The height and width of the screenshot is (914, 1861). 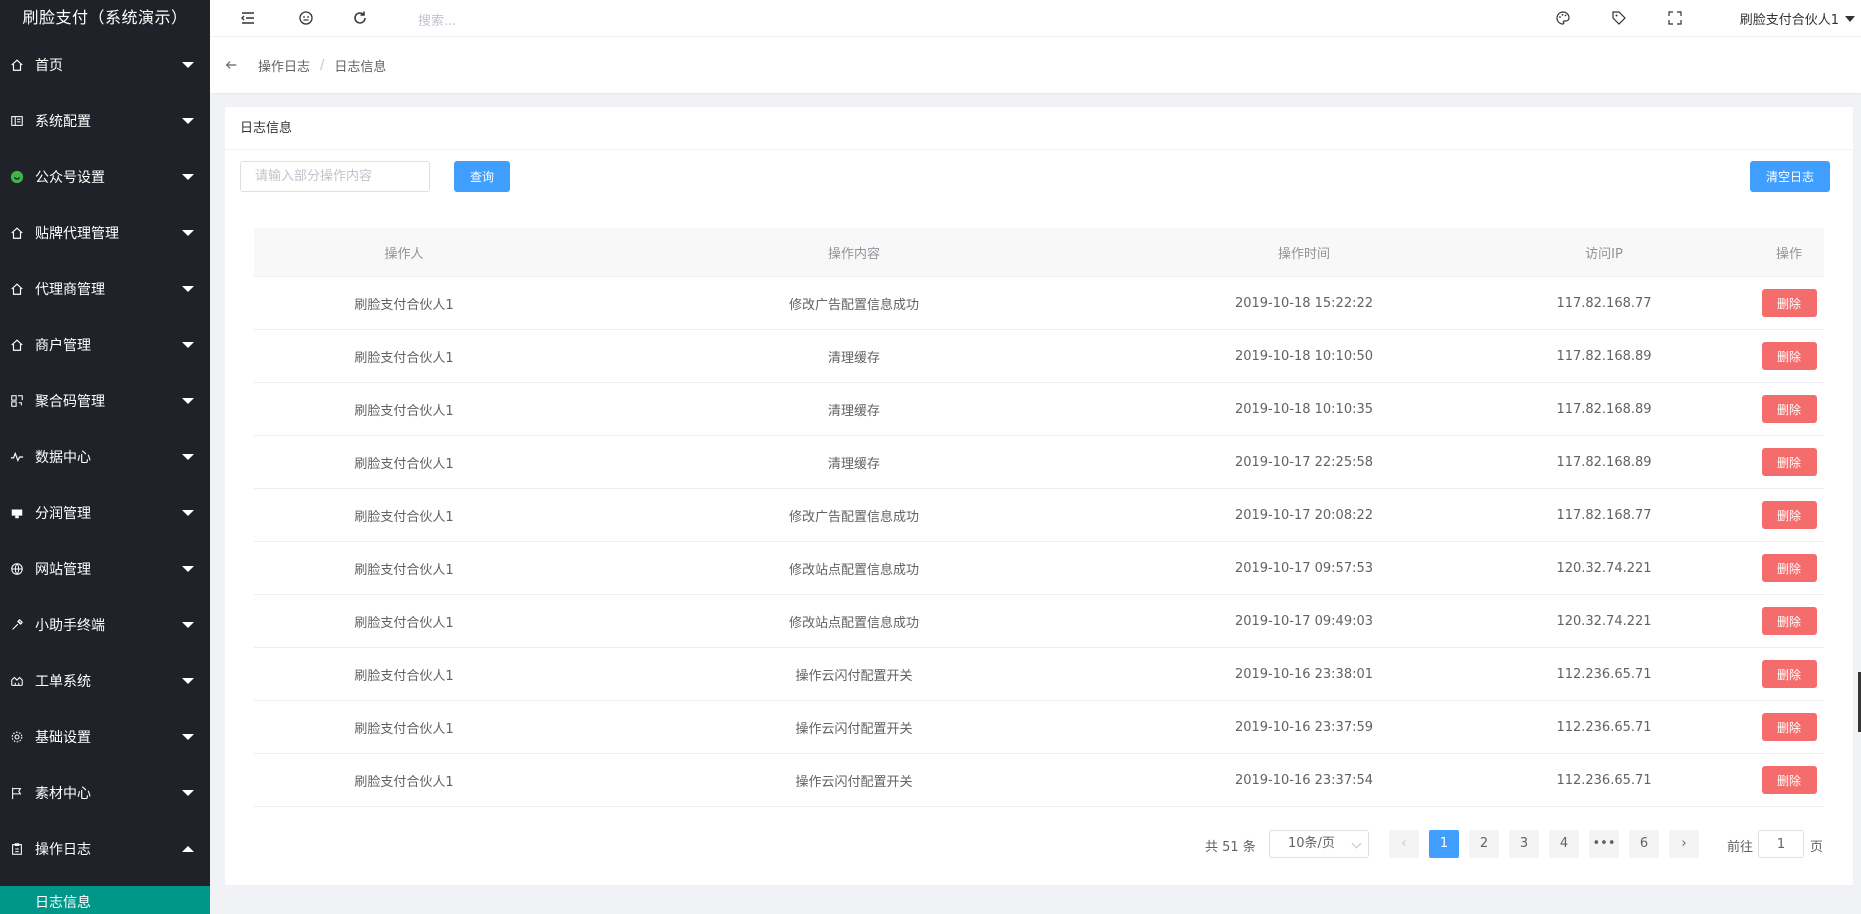 What do you see at coordinates (105, 17) in the screenshot?
I see `brand-title: 刷脸支付（系统演示）` at bounding box center [105, 17].